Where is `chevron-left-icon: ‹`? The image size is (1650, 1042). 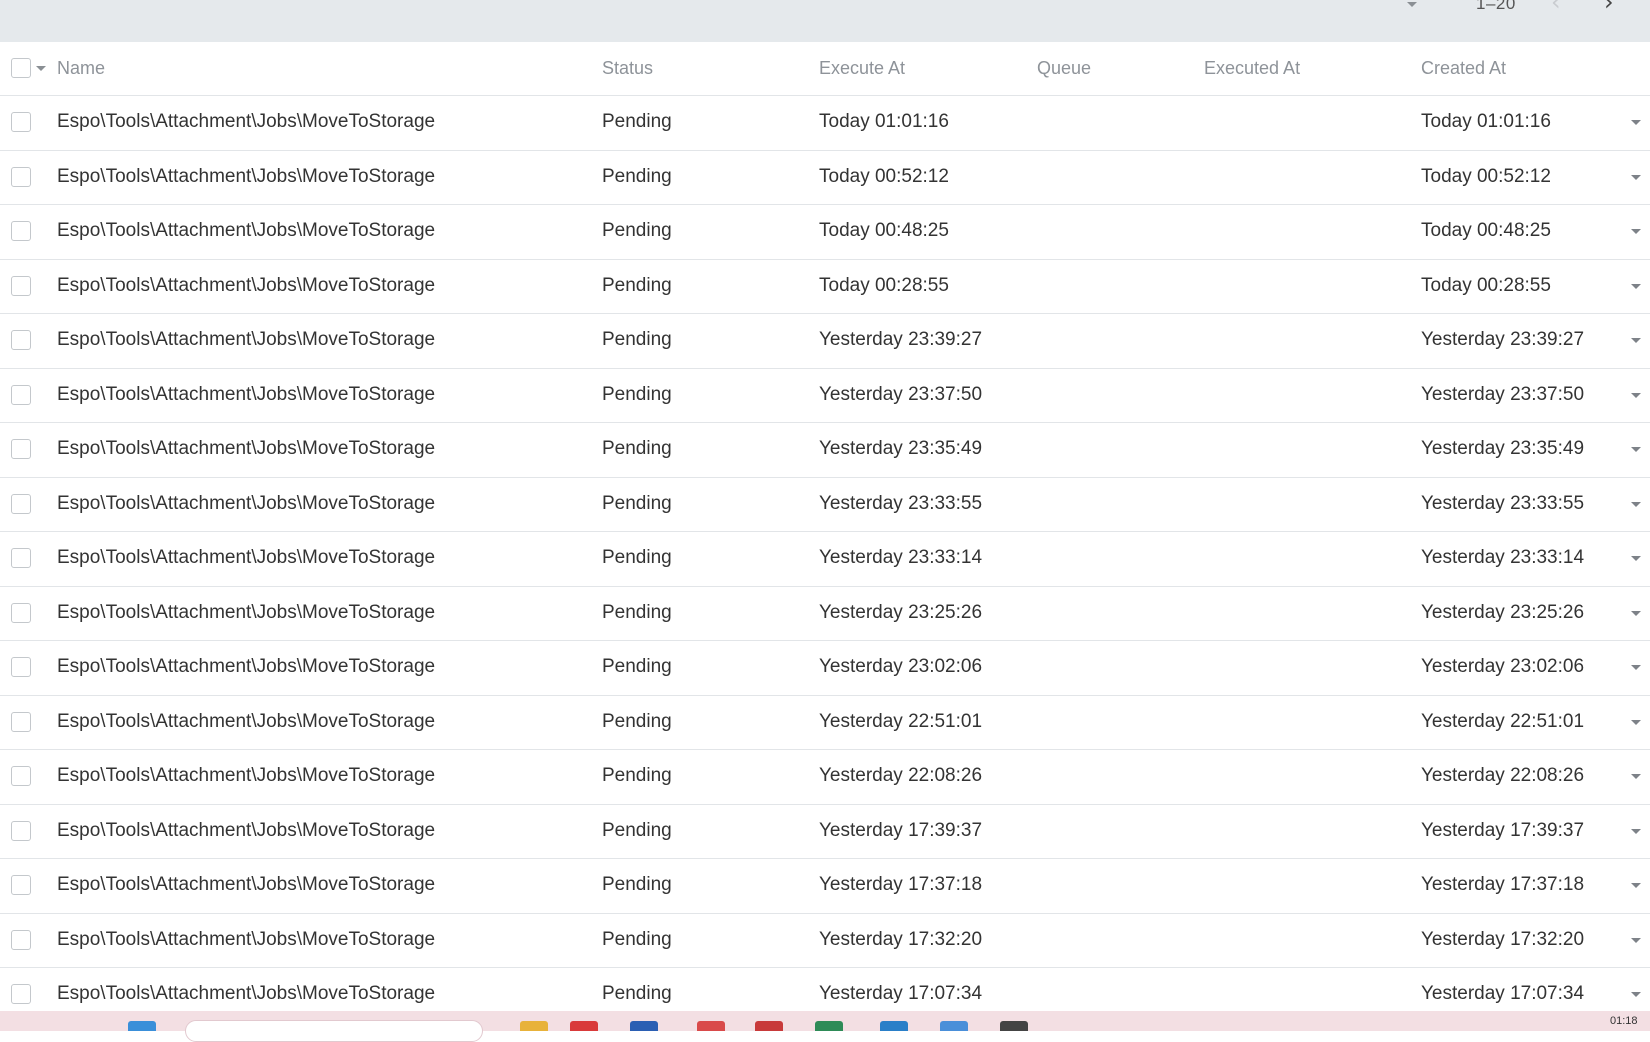
chevron-left-icon: ‹ is located at coordinates (1556, 7).